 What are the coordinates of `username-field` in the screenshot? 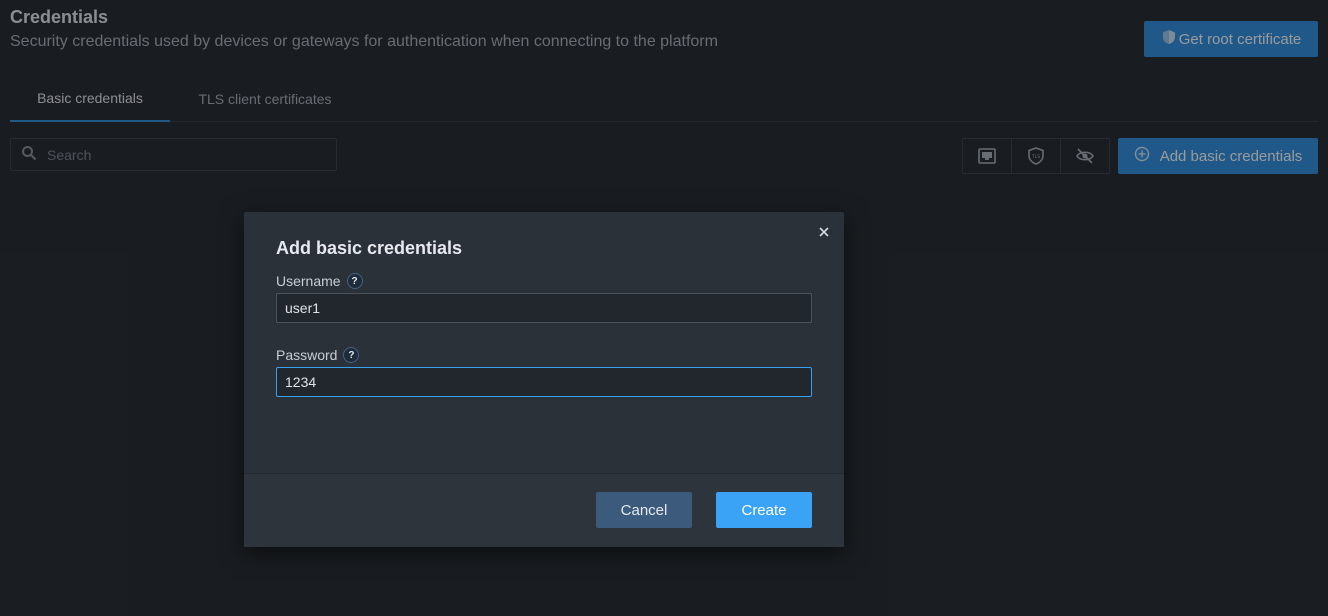 It's located at (544, 308).